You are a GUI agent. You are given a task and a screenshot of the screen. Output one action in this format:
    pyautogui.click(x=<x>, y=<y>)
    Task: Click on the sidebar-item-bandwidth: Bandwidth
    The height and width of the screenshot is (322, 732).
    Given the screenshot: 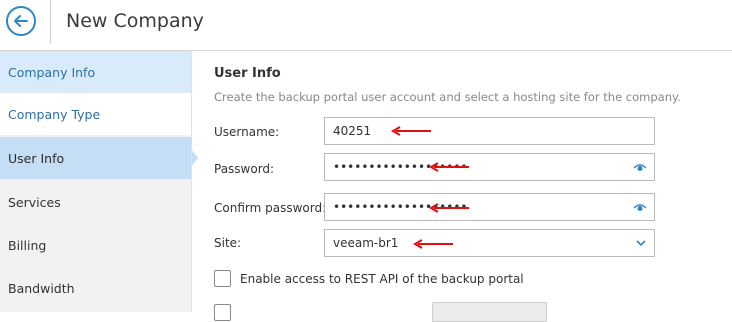 What is the action you would take?
    pyautogui.click(x=95, y=288)
    